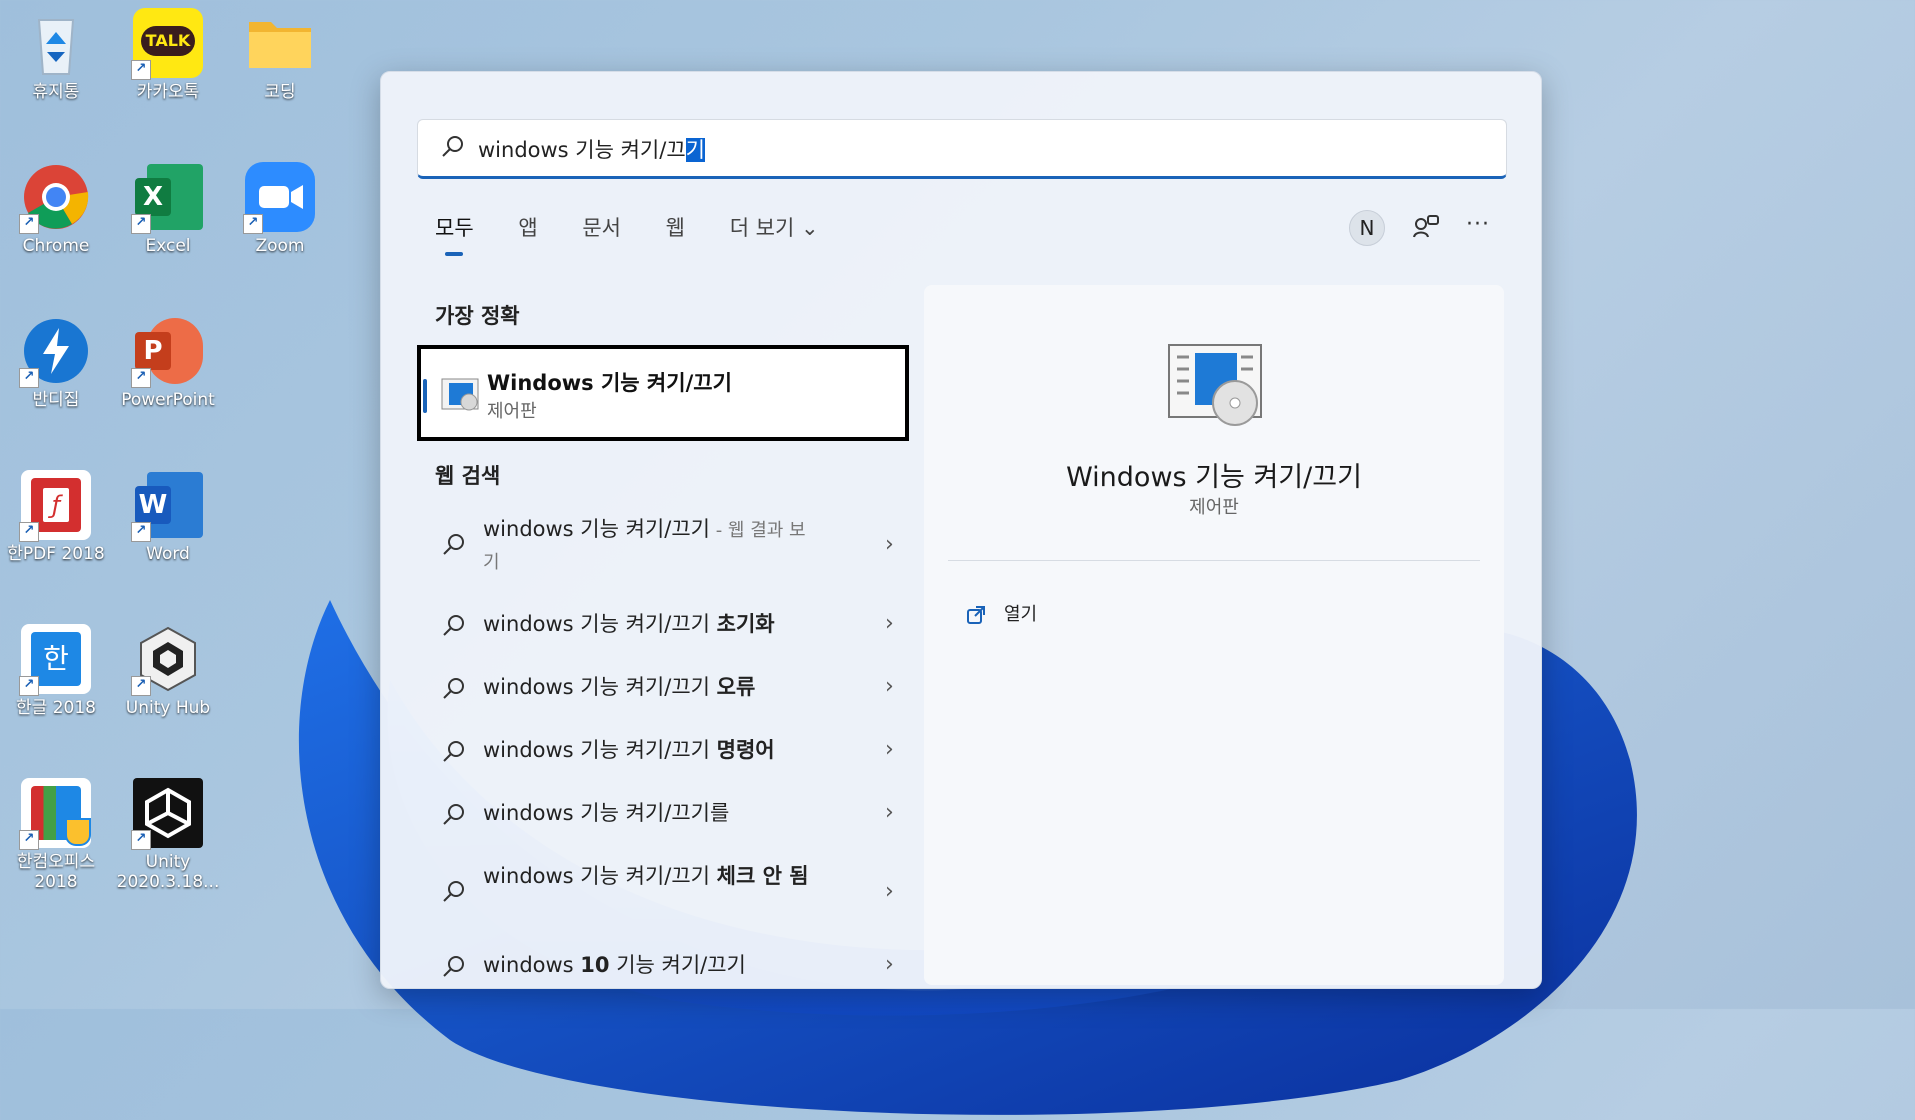 This screenshot has height=1120, width=1915. Describe the element at coordinates (1478, 224) in the screenshot. I see `more-options-icon: ···` at that location.